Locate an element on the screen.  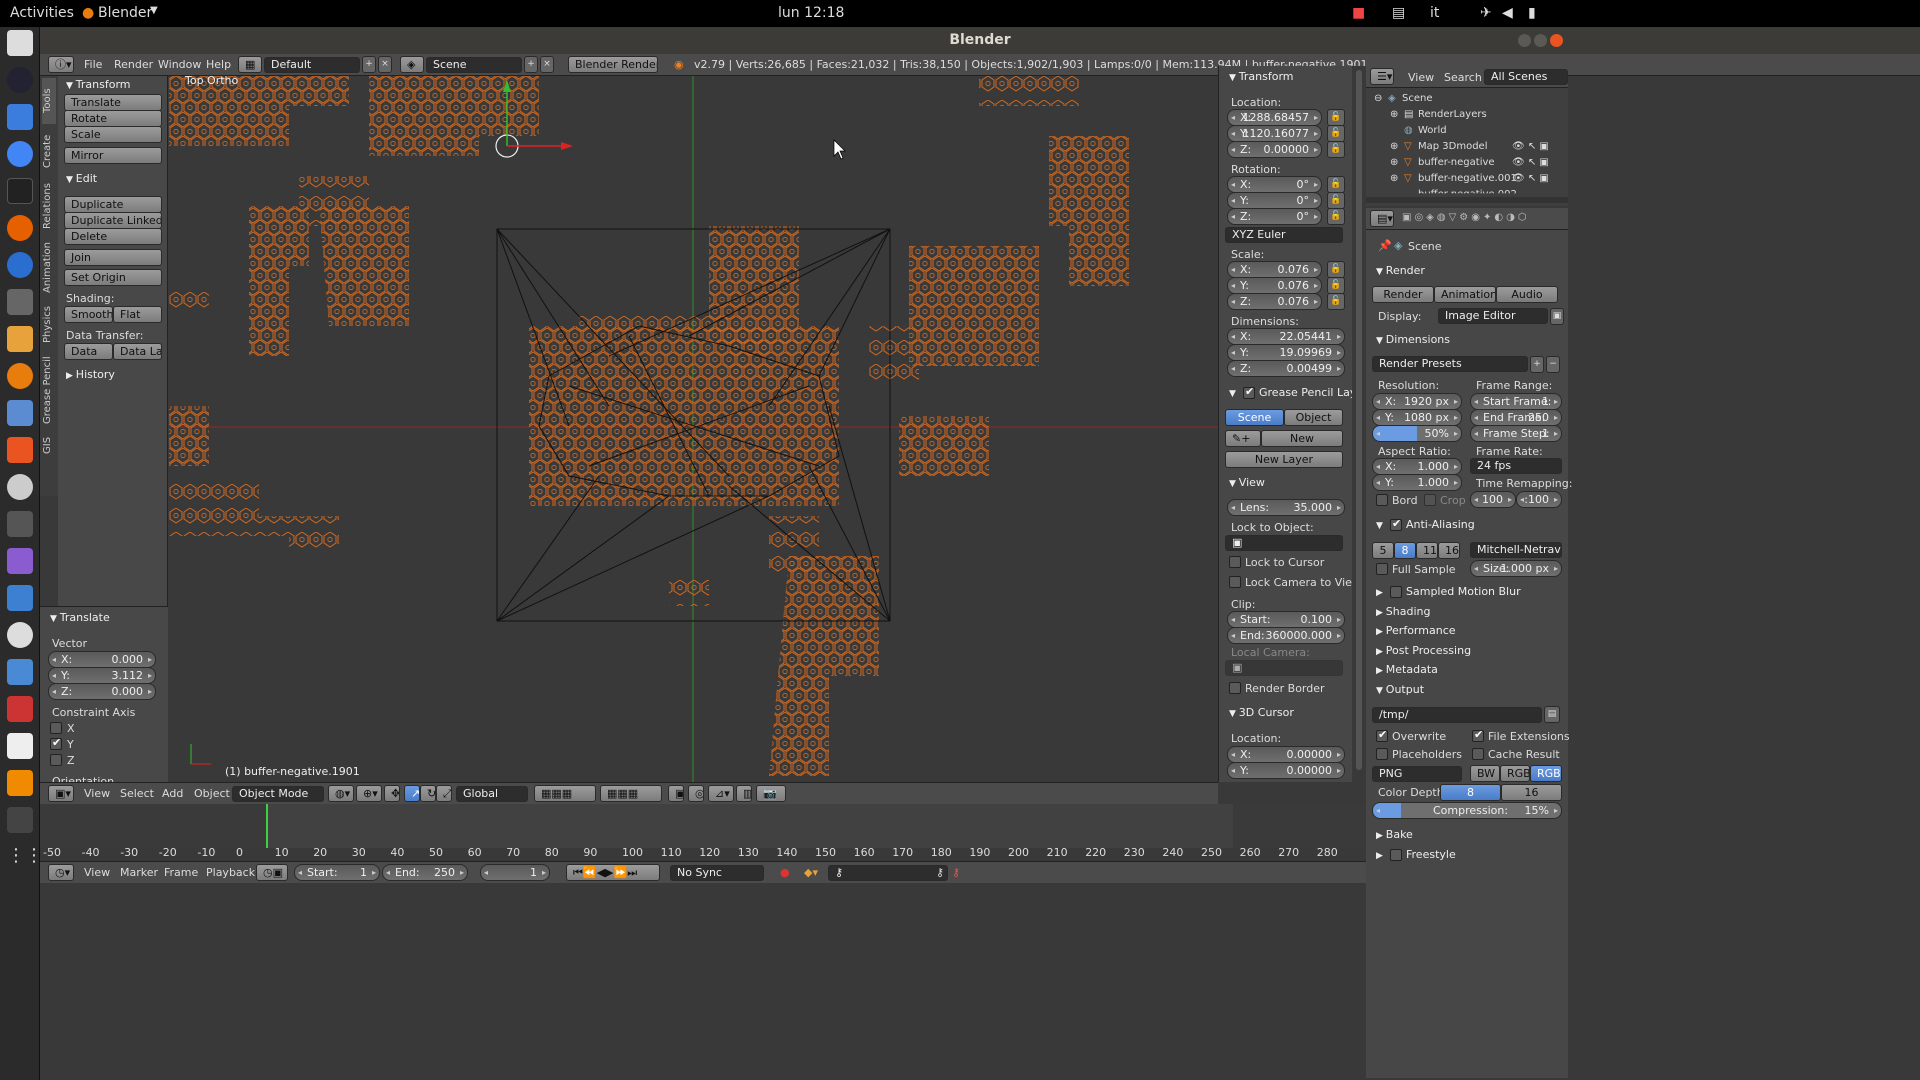
cursor-y-field: Y:0.00000 is located at coordinates (1286, 770).